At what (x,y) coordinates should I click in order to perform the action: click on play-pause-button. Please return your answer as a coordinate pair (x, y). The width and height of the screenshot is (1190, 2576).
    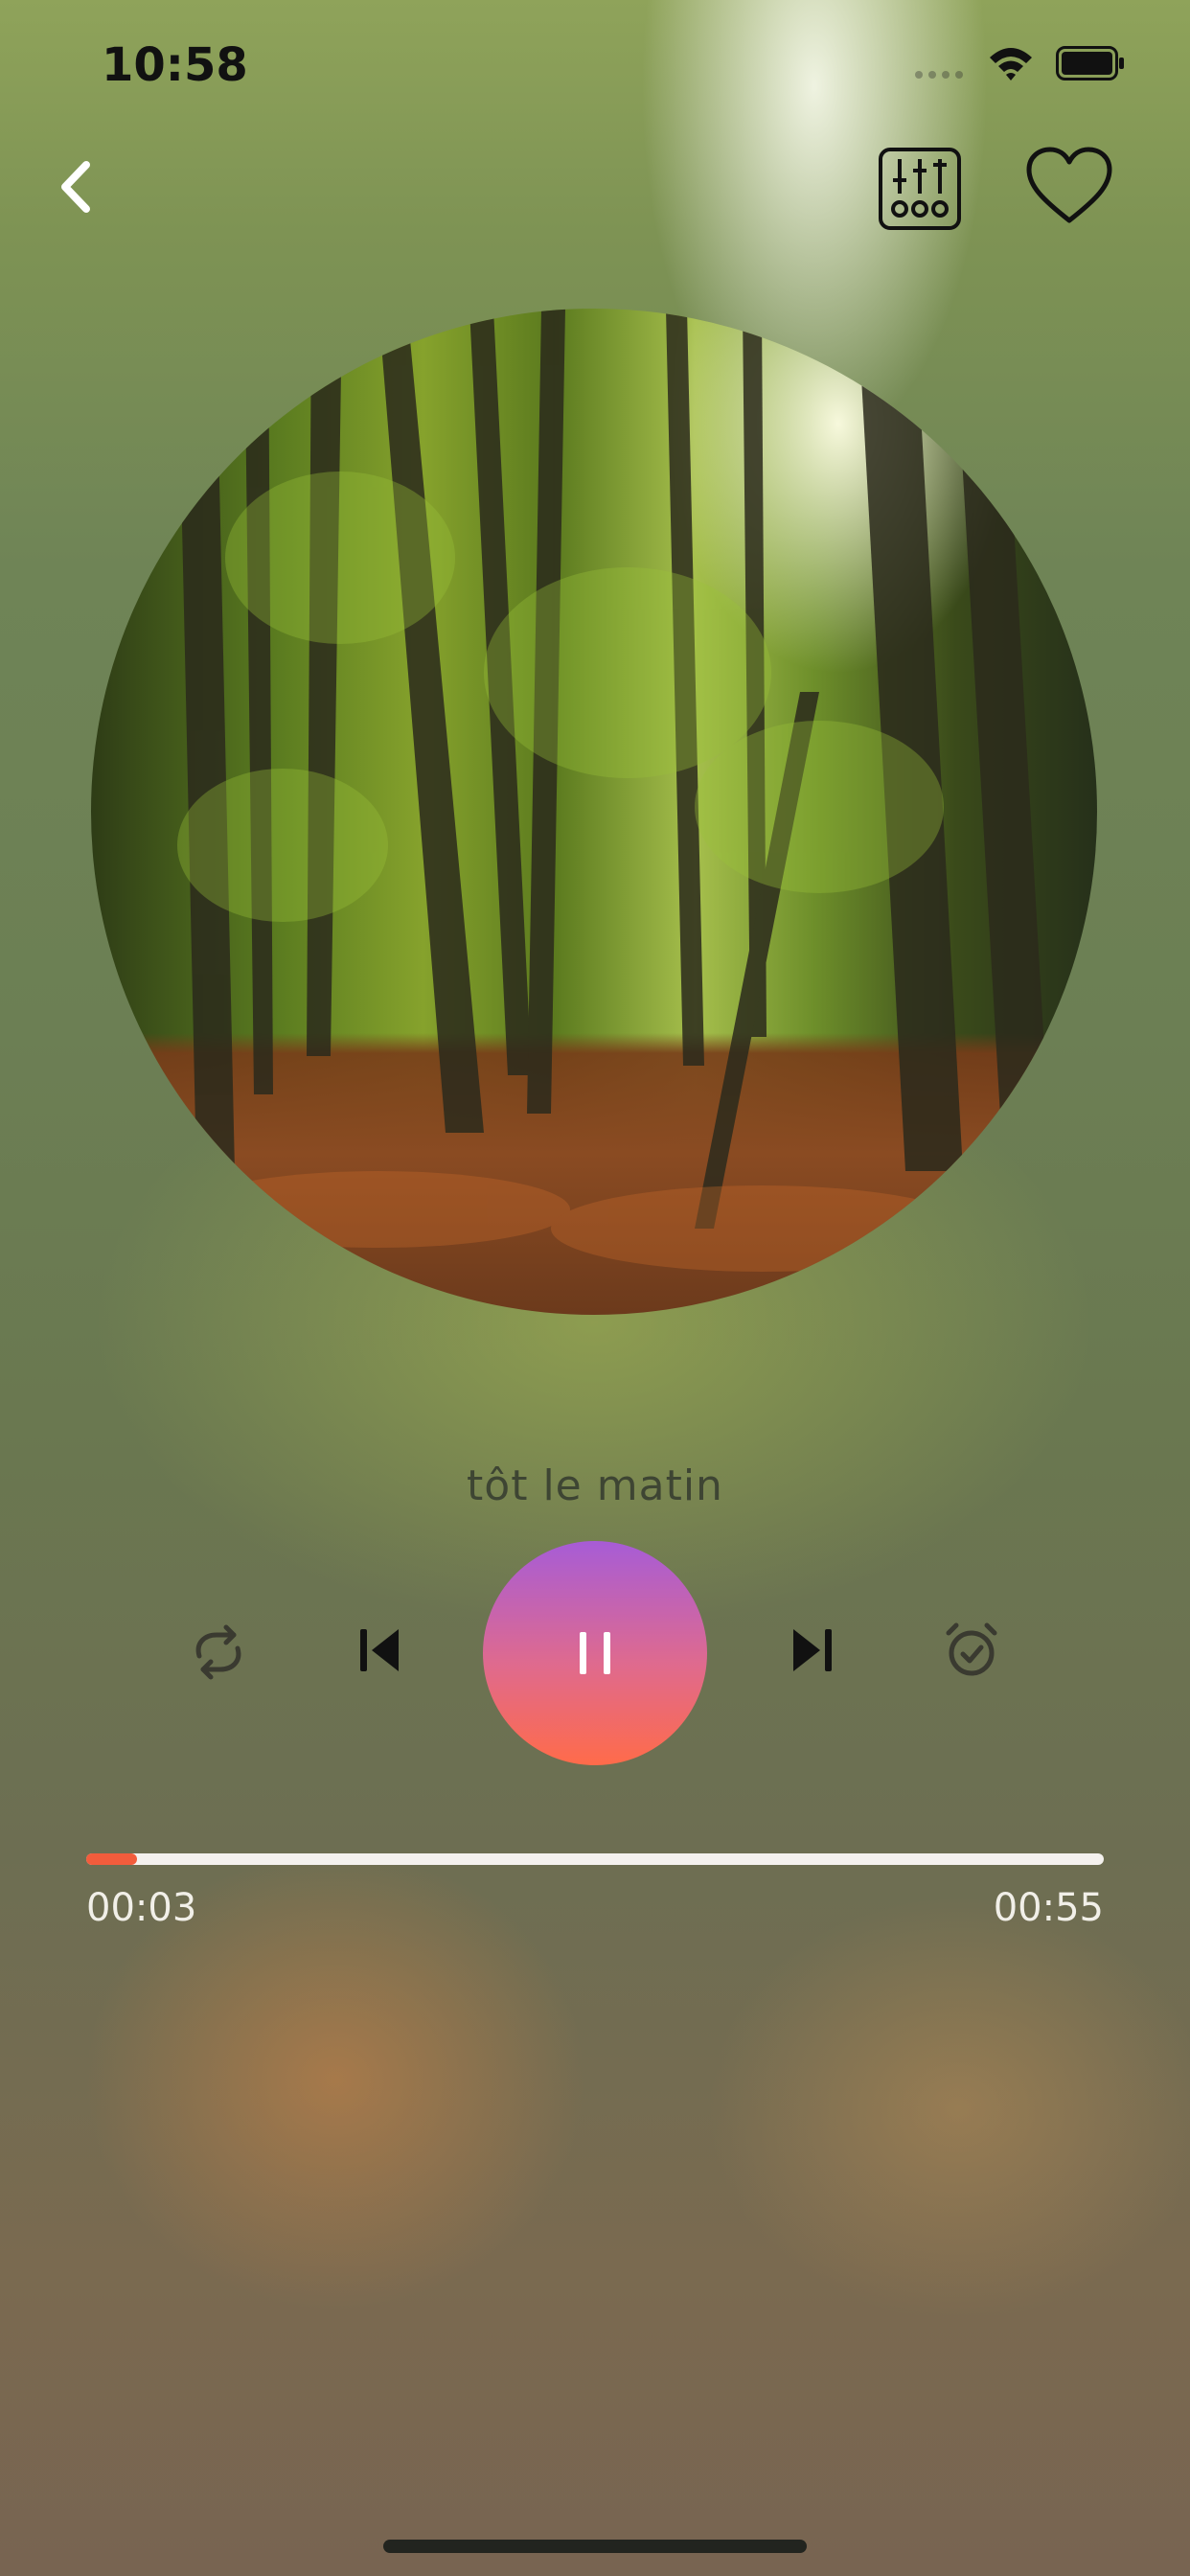
    Looking at the image, I should click on (595, 1653).